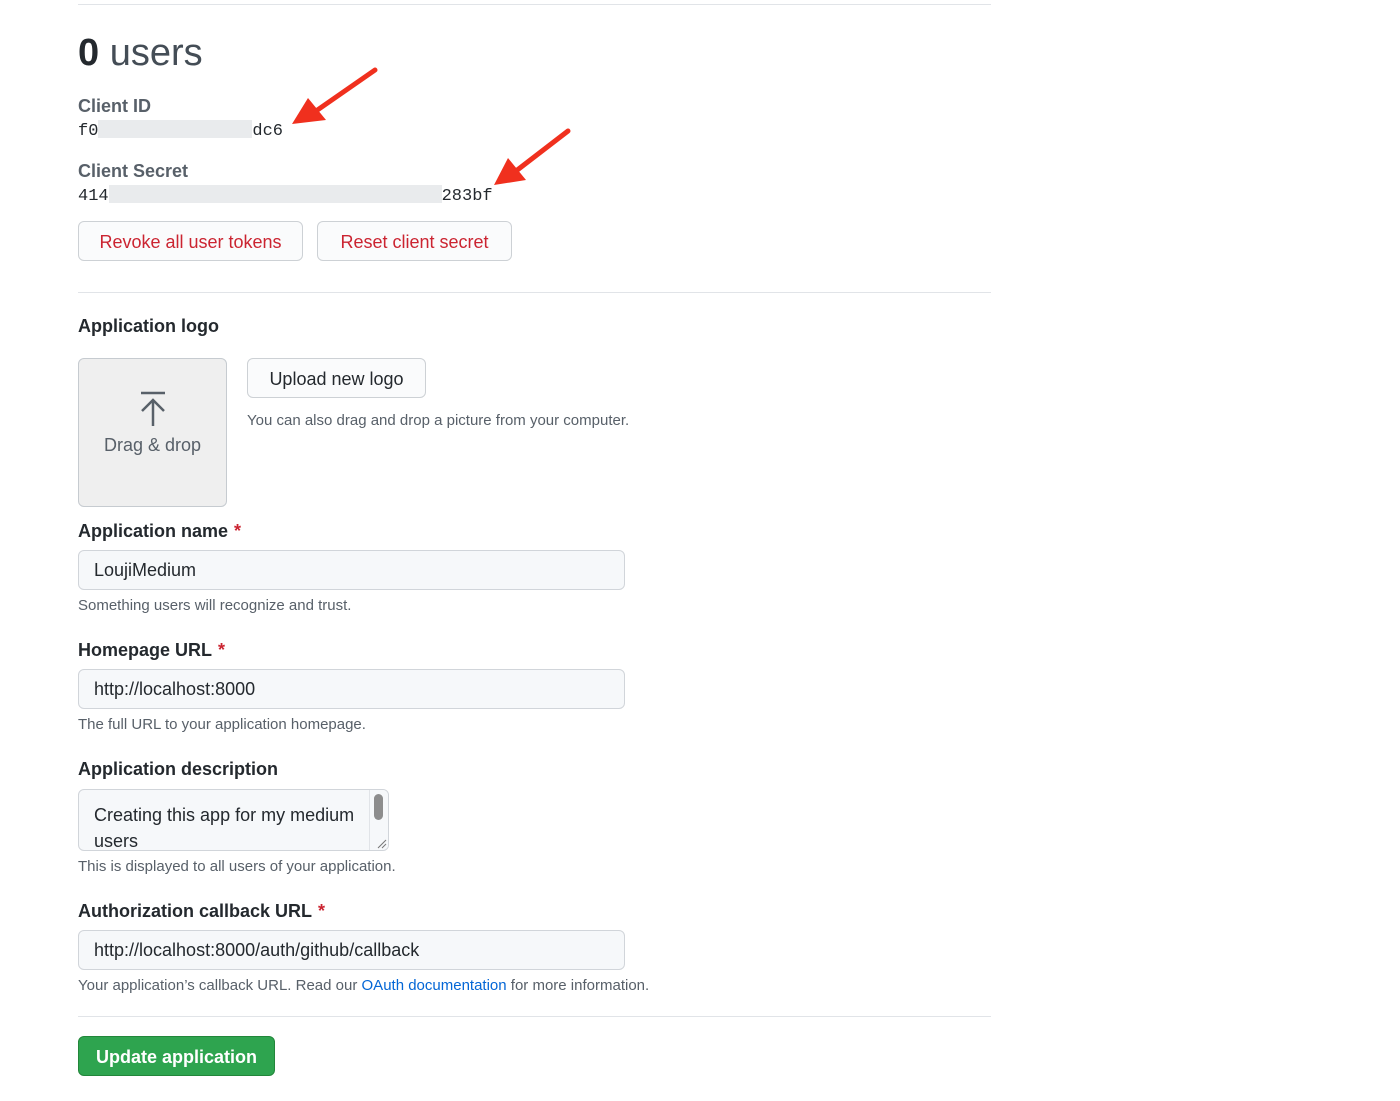  What do you see at coordinates (351, 689) in the screenshot?
I see `homepage-url-input: http://localhost:8000` at bounding box center [351, 689].